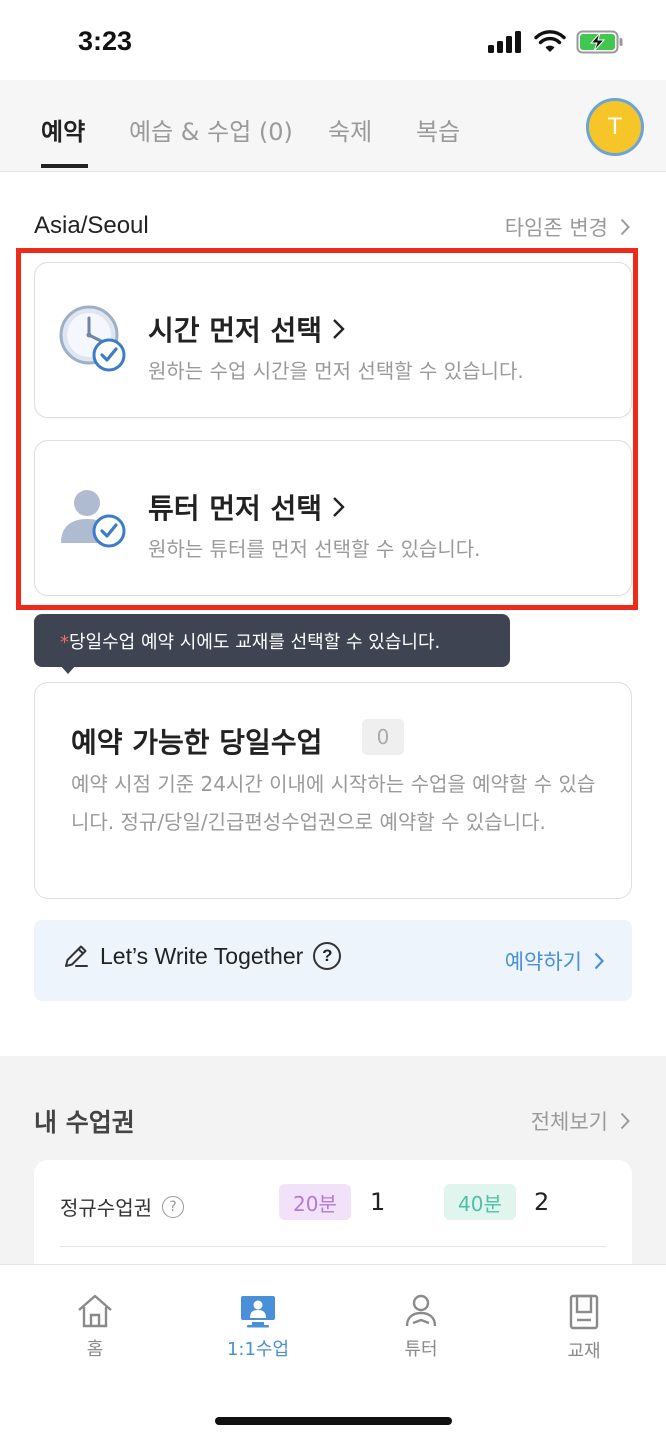  I want to click on nav-tutor: 튜터, so click(421, 1327).